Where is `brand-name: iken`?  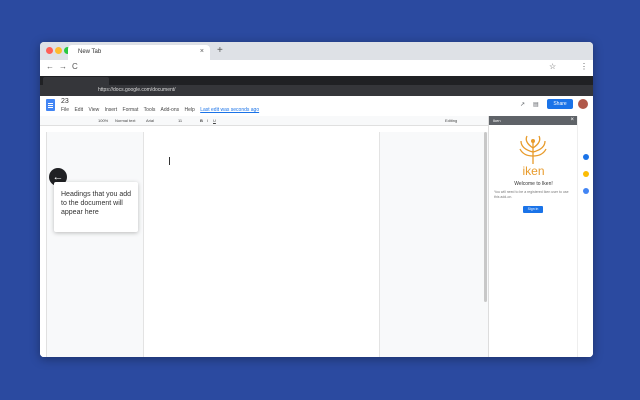 brand-name: iken is located at coordinates (533, 171).